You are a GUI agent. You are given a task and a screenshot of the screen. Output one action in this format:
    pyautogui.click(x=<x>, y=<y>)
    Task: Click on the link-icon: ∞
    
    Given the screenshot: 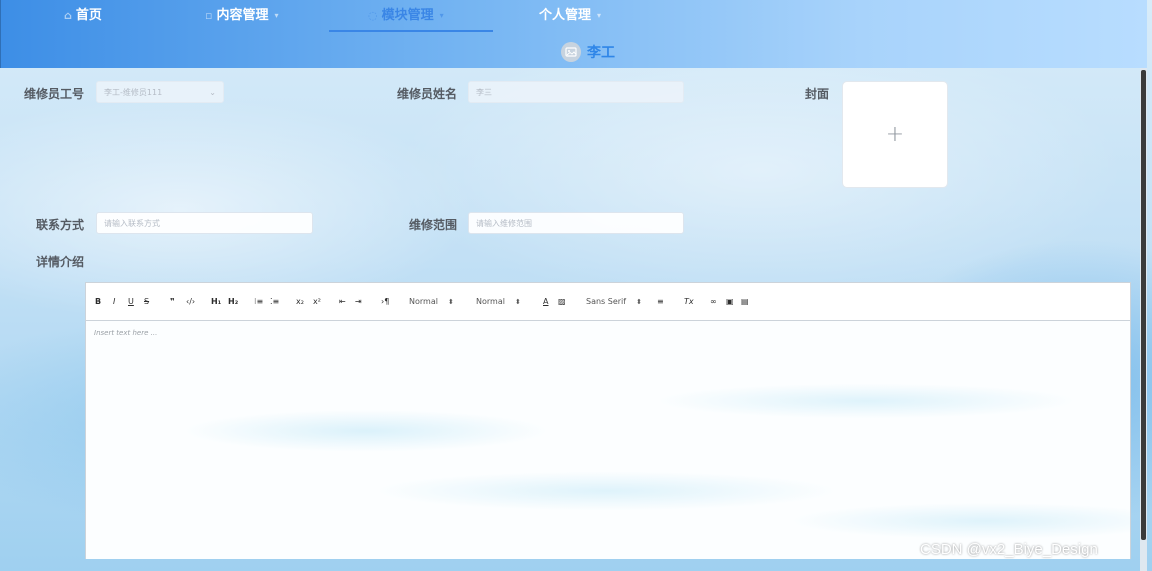 What is the action you would take?
    pyautogui.click(x=713, y=302)
    